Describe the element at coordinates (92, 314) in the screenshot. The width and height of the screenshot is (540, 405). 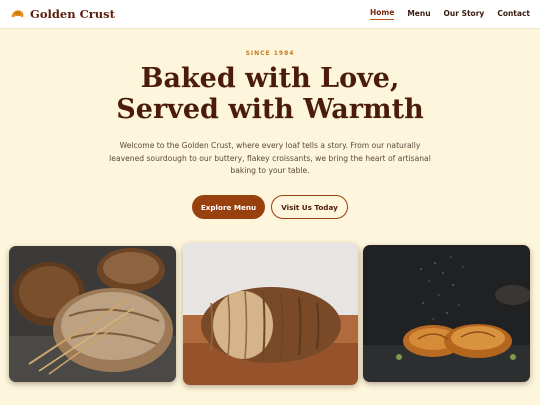
I see `gallery-image-rustic-loaves` at that location.